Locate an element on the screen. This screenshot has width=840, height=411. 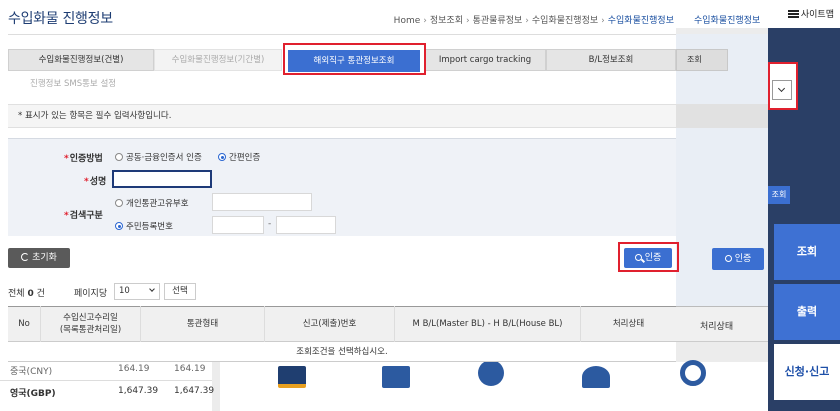
breadcrumb-item: 수입화물진행정보 is located at coordinates (565, 21).